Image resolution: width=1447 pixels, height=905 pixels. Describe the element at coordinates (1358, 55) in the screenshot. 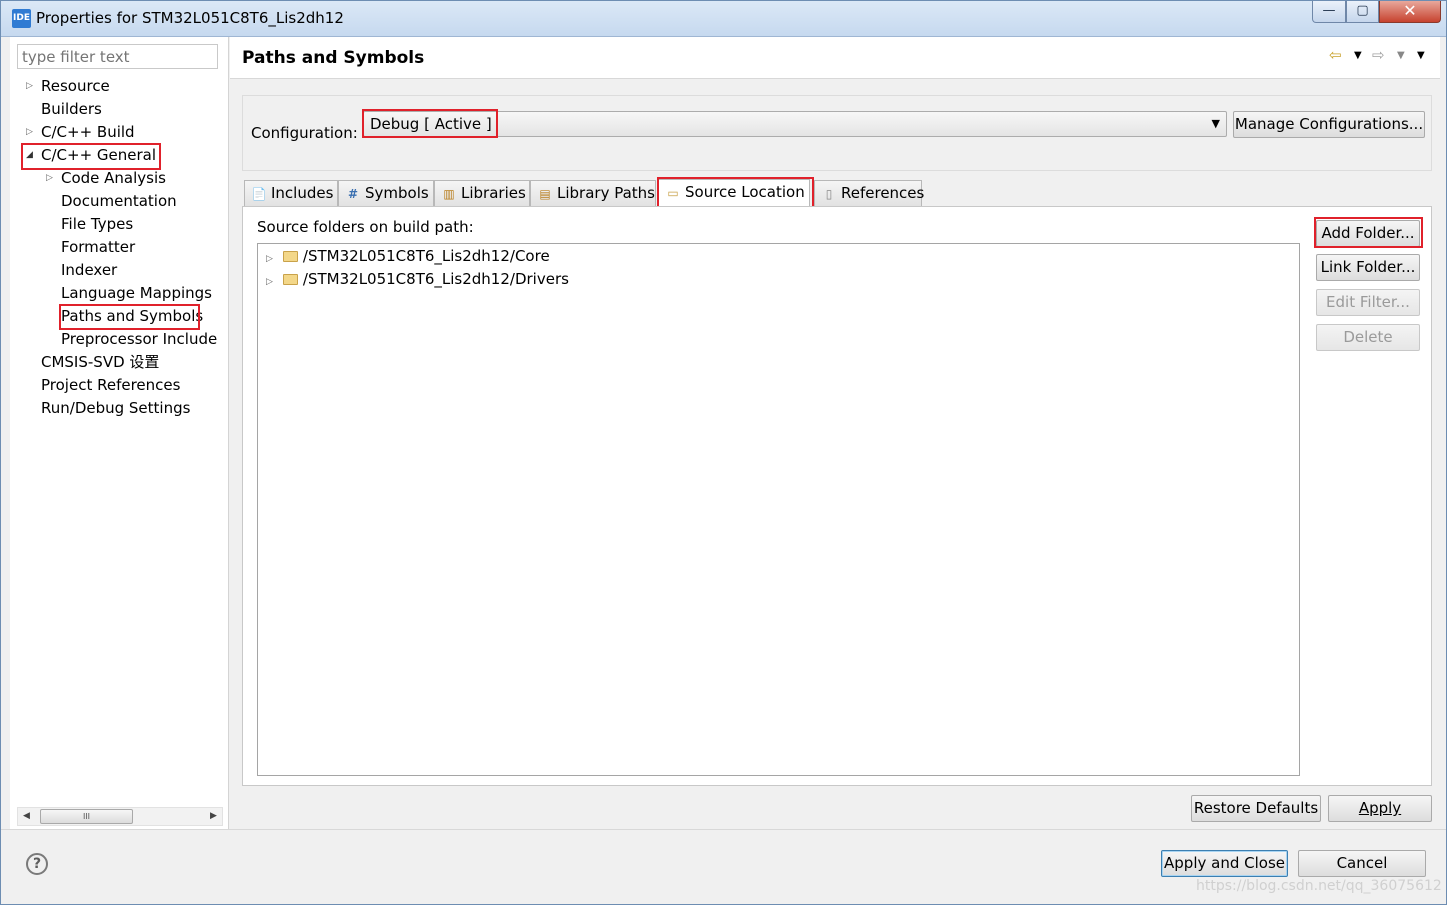

I see `back-menu-chevron-down-icon: ▼` at that location.